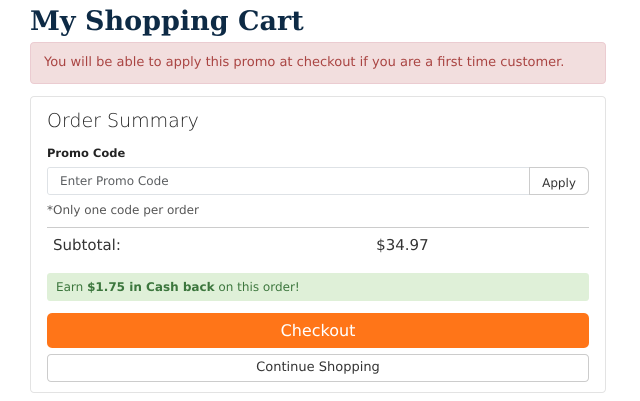 The width and height of the screenshot is (640, 401). I want to click on promo-code-field: Enter Promo Code, so click(288, 181).